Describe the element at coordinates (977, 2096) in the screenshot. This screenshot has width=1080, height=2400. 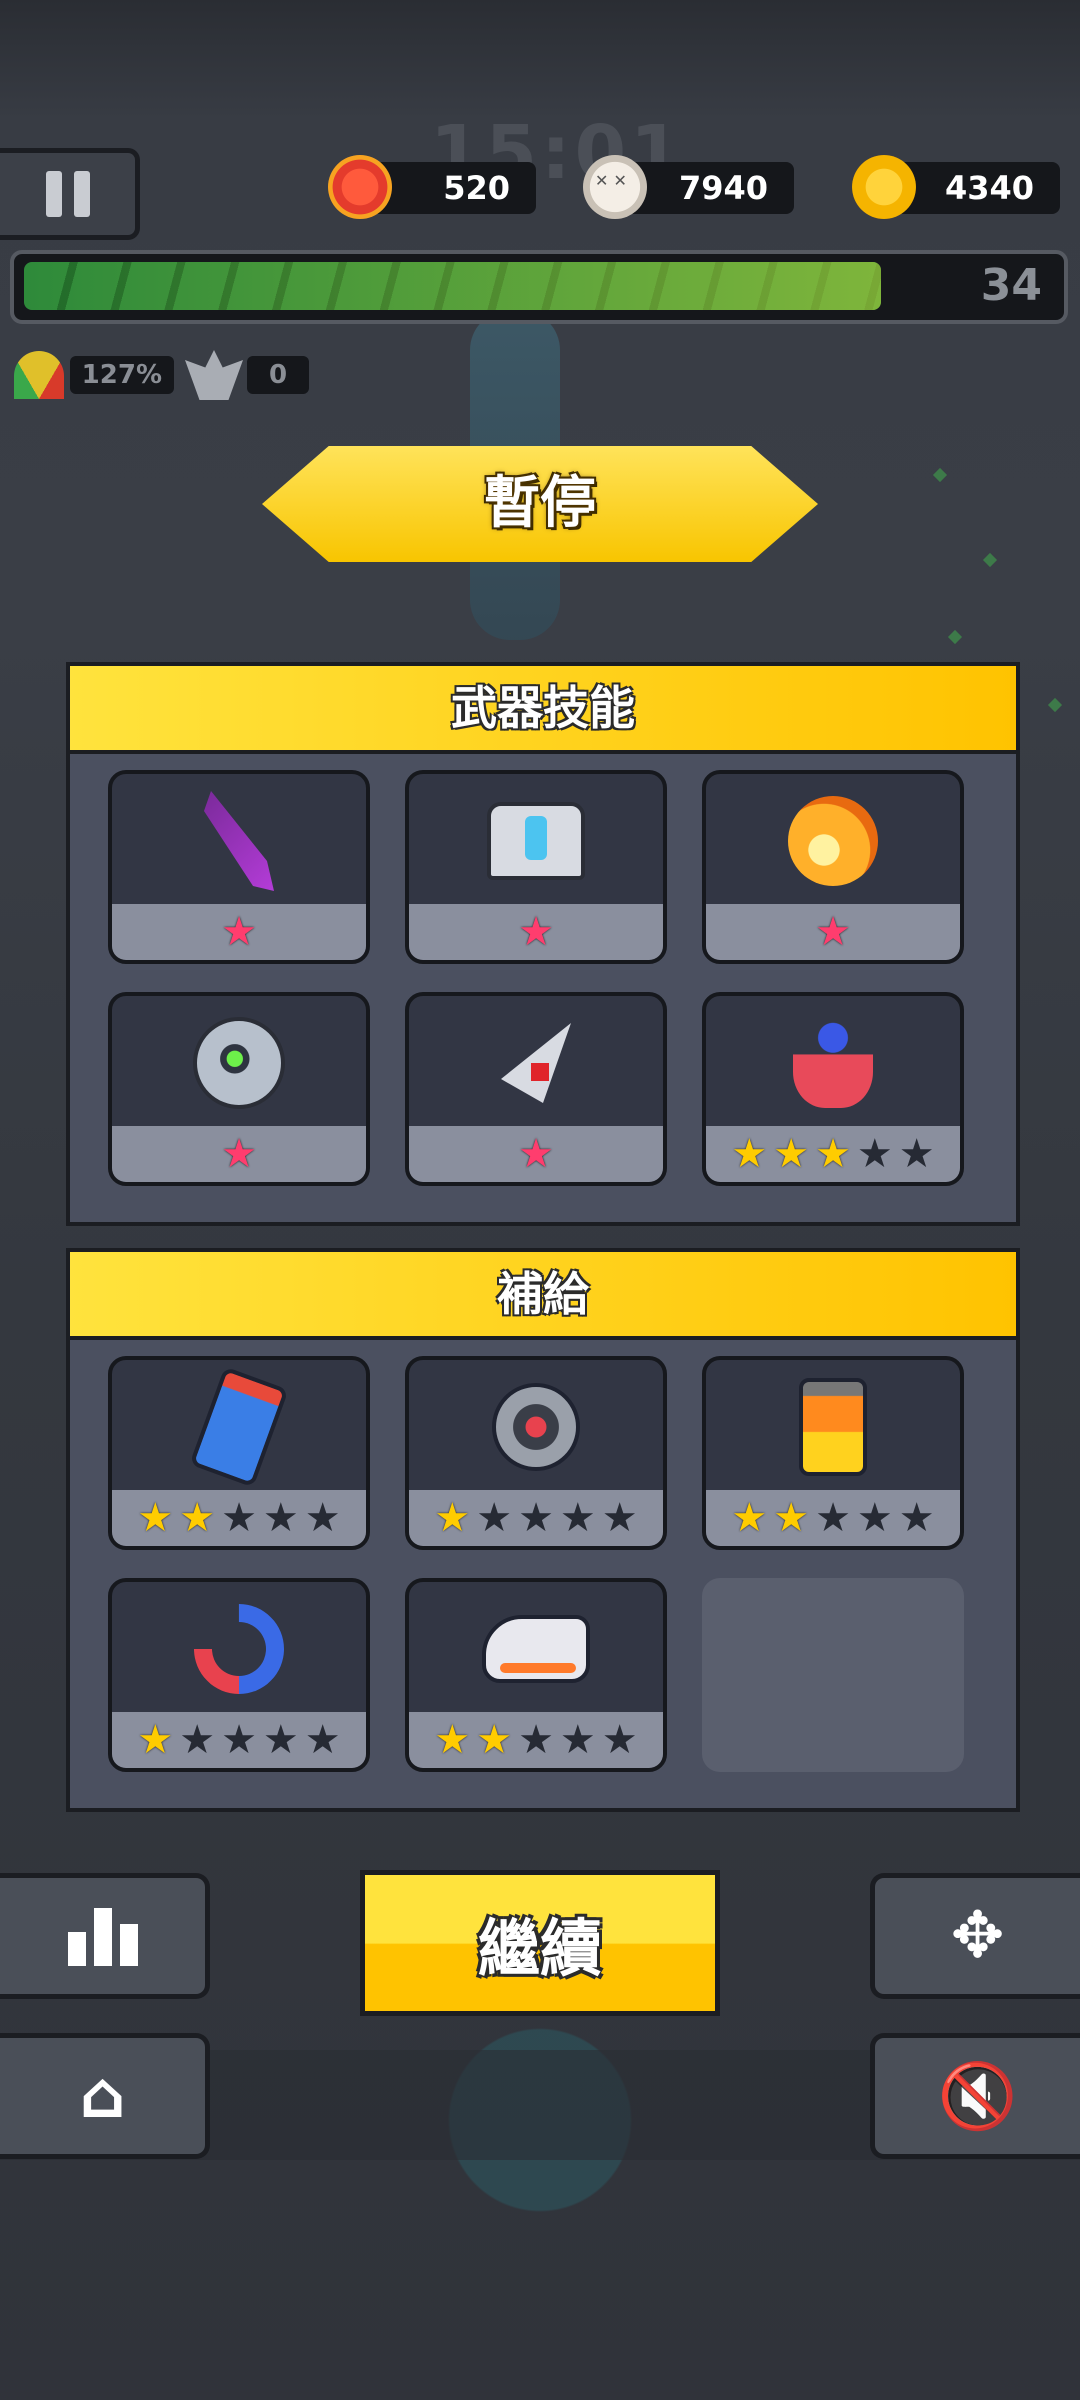
I see `mute-icon: 🔇` at that location.